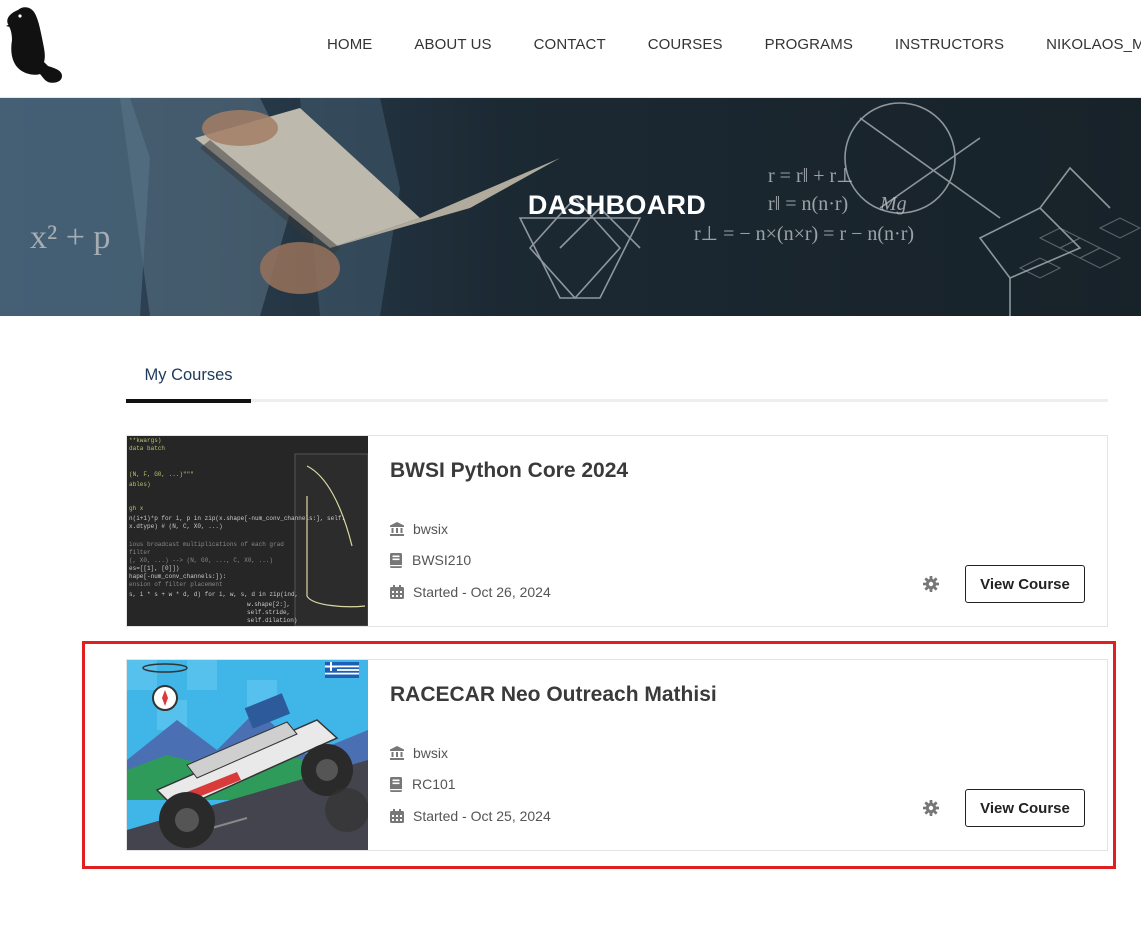  Describe the element at coordinates (176, 584) in the screenshot. I see `svg-text: ension of filter placement` at that location.